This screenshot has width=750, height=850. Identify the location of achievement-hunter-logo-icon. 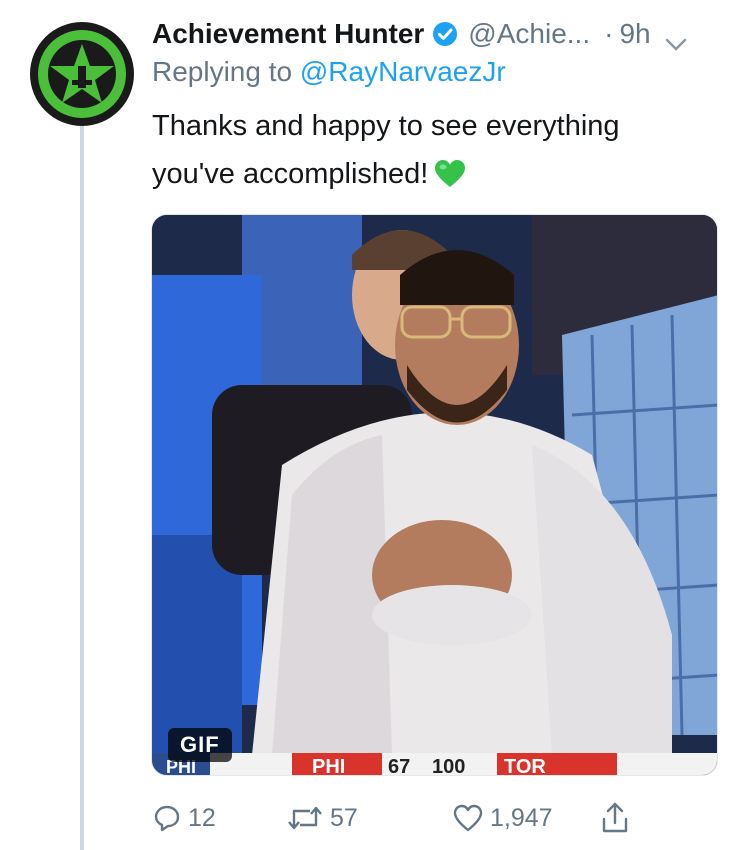
(82, 74).